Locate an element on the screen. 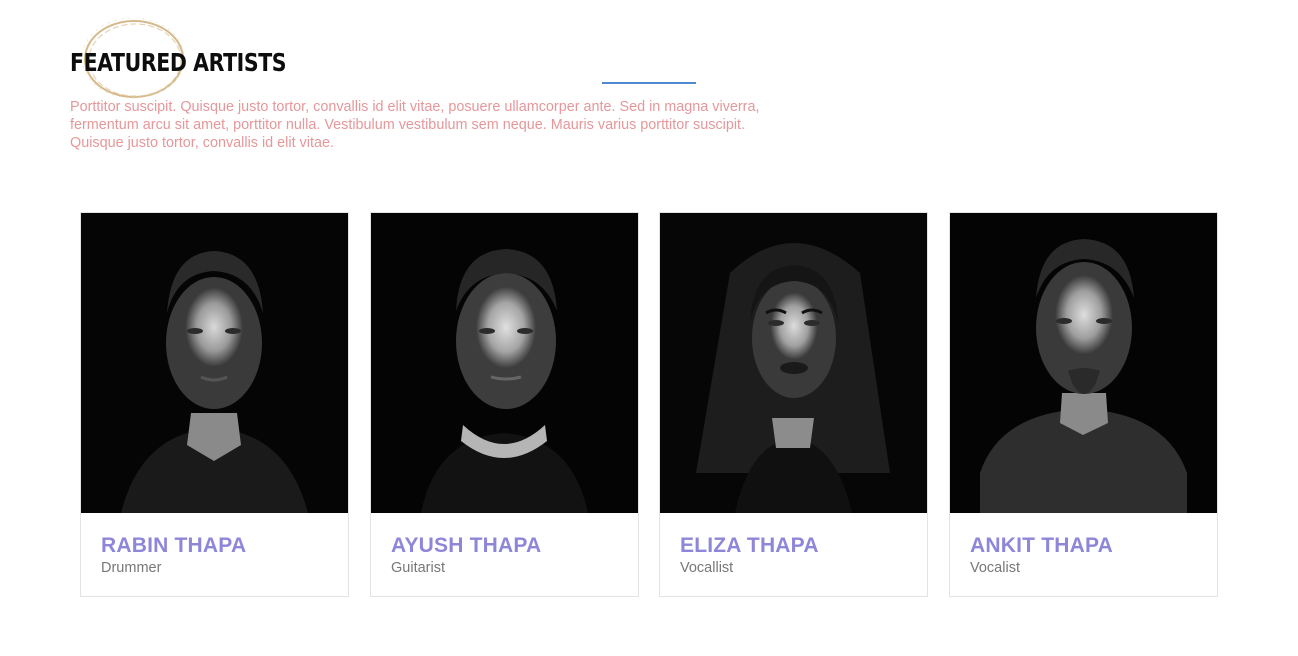  artist-name: ELIZA THAPA is located at coordinates (793, 546).